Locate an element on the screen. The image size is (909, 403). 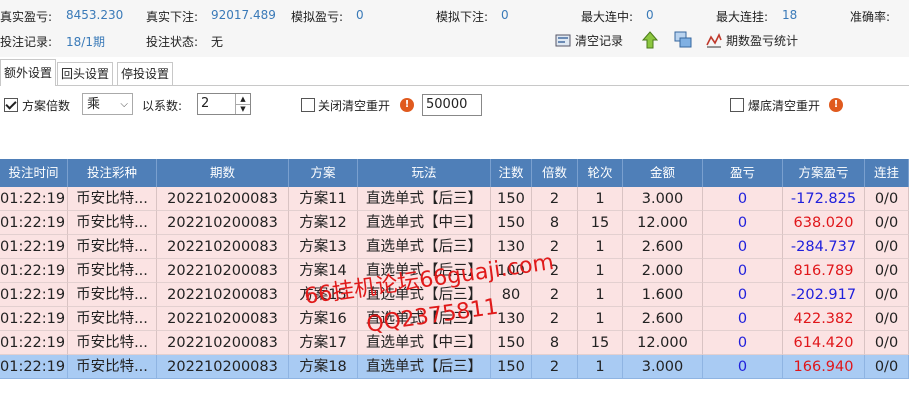
column-header-lottery: 投注彩种 is located at coordinates (112, 173).